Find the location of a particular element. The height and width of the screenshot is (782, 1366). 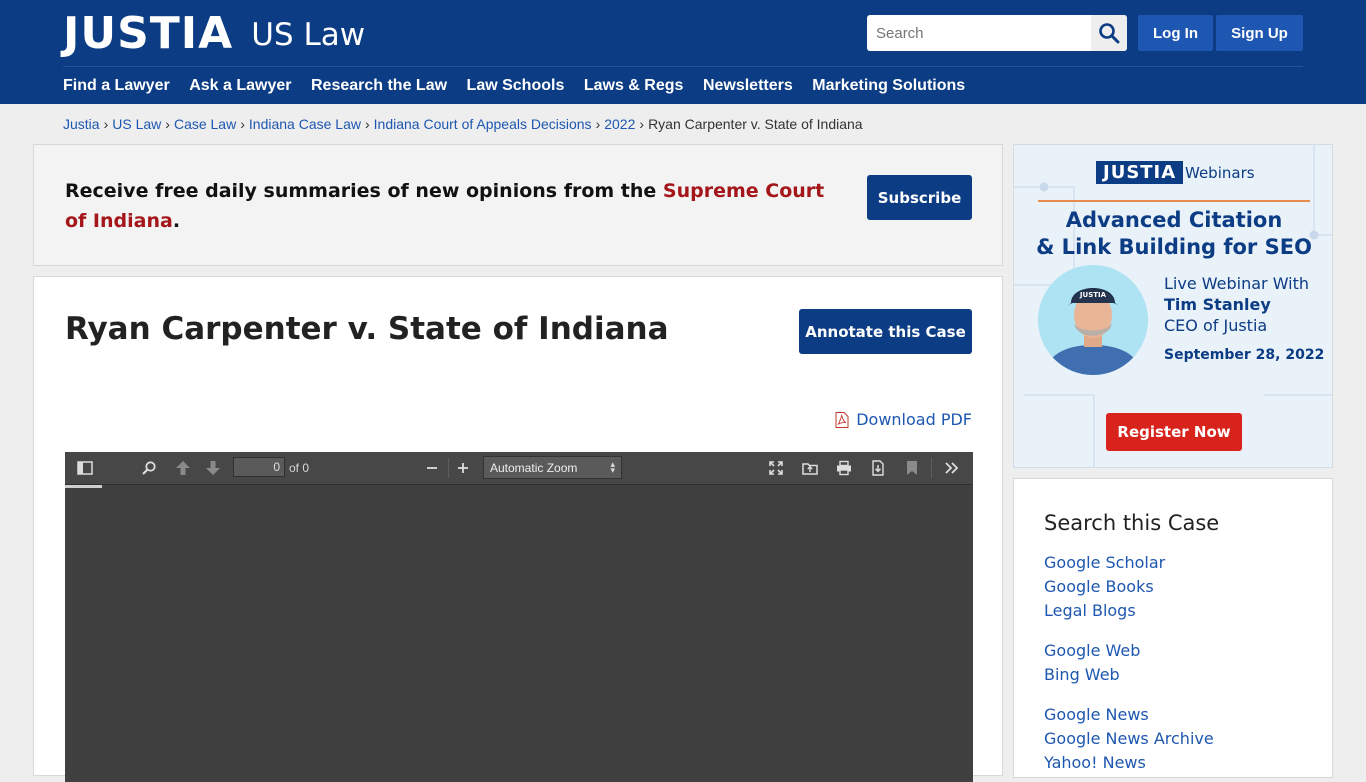

ad-date: September 28, 2022 is located at coordinates (1244, 355).